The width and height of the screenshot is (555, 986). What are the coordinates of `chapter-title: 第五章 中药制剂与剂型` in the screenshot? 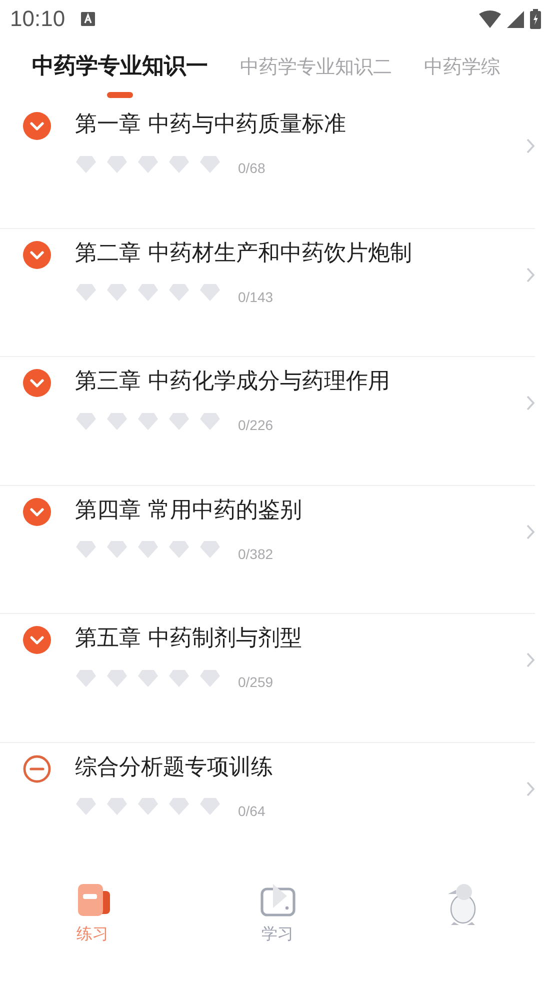 It's located at (189, 639).